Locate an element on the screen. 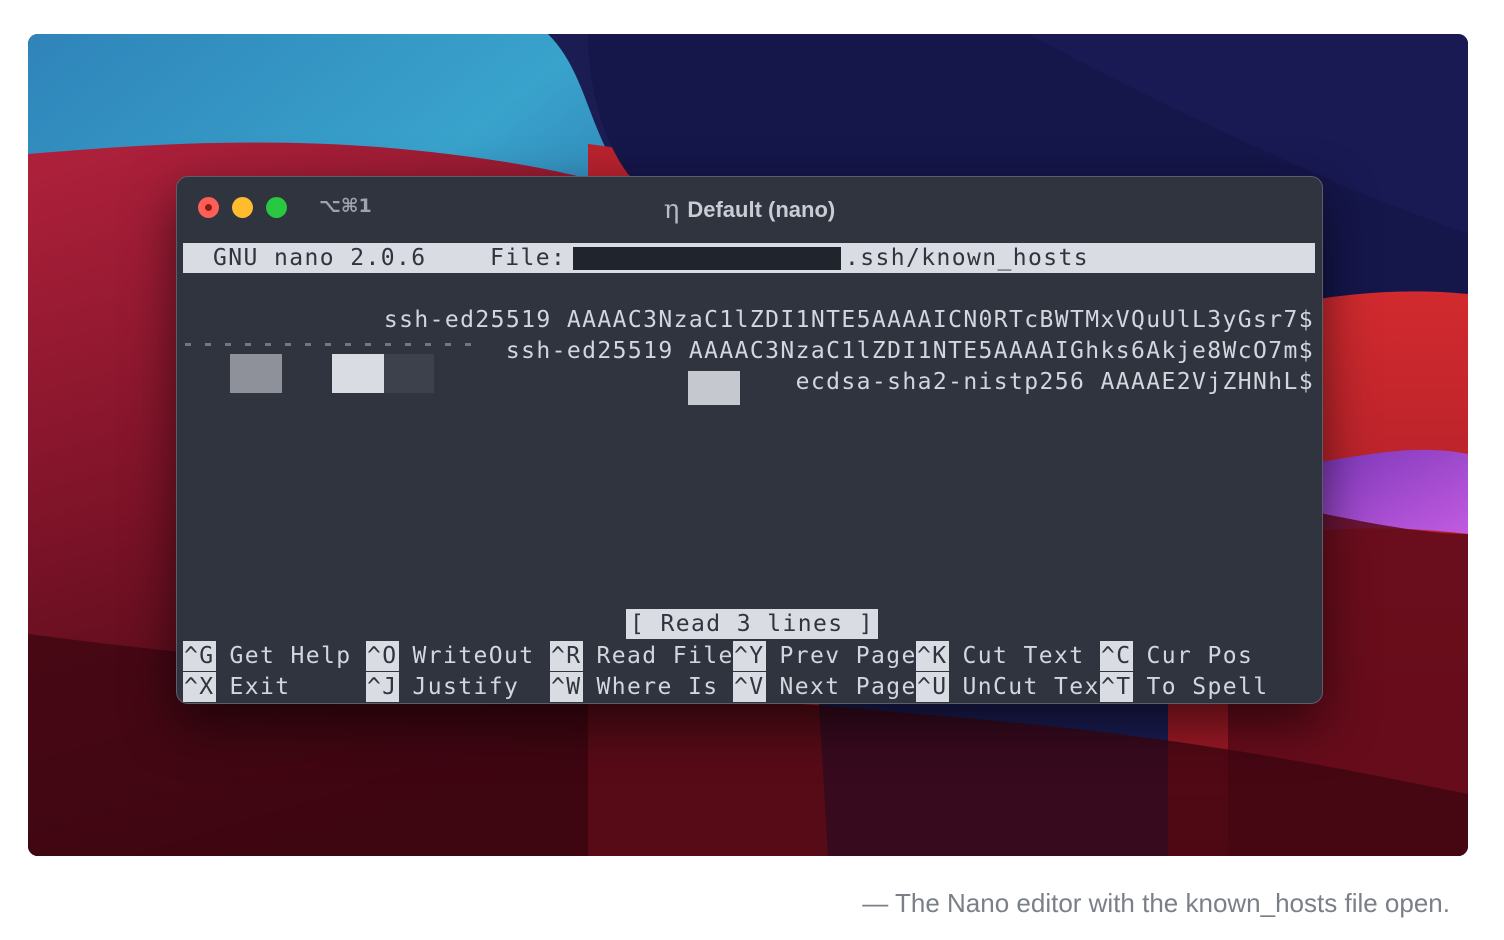  nano-title-bar: GNU nano 2.0.6 File: .ssh/known_hosts is located at coordinates (749, 258).